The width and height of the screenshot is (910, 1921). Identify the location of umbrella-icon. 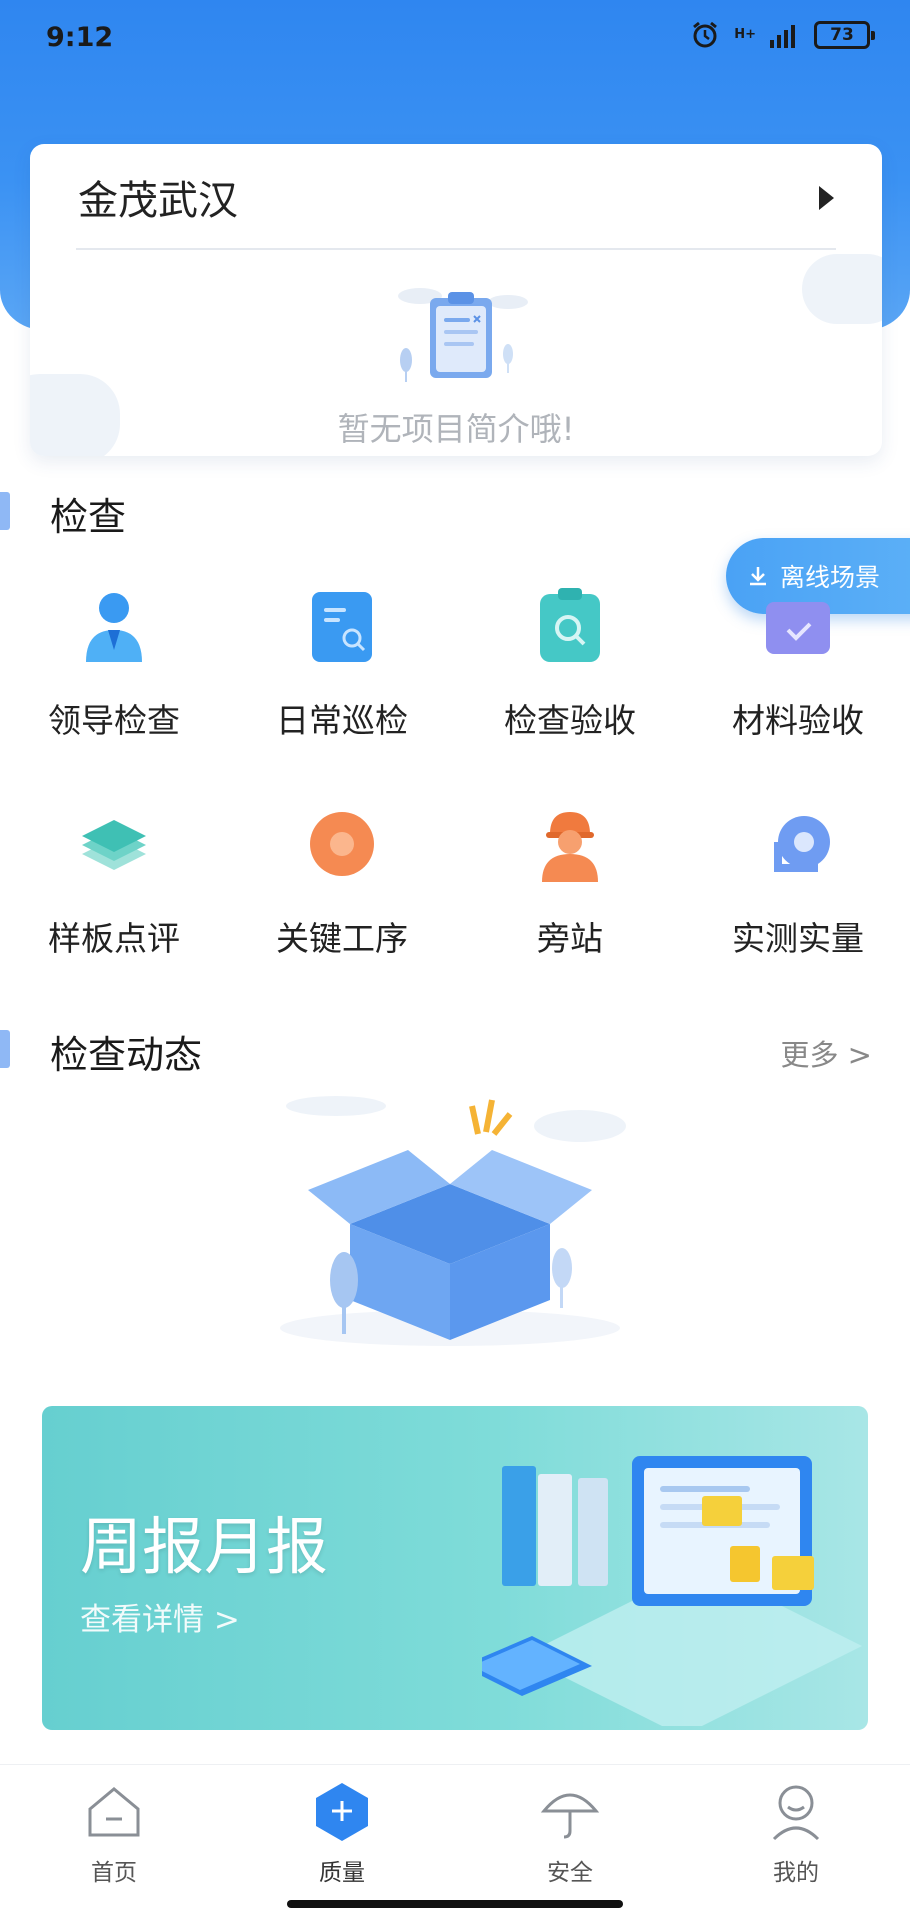
(570, 1816).